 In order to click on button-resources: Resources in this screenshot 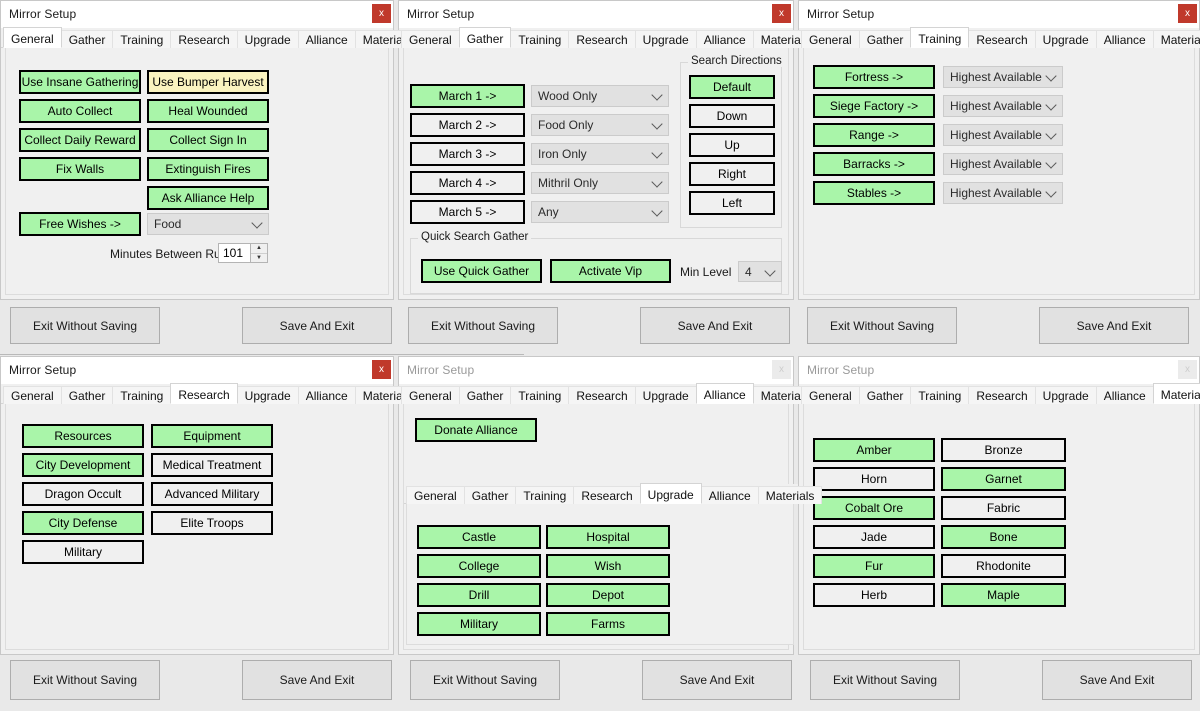, I will do `click(83, 436)`.